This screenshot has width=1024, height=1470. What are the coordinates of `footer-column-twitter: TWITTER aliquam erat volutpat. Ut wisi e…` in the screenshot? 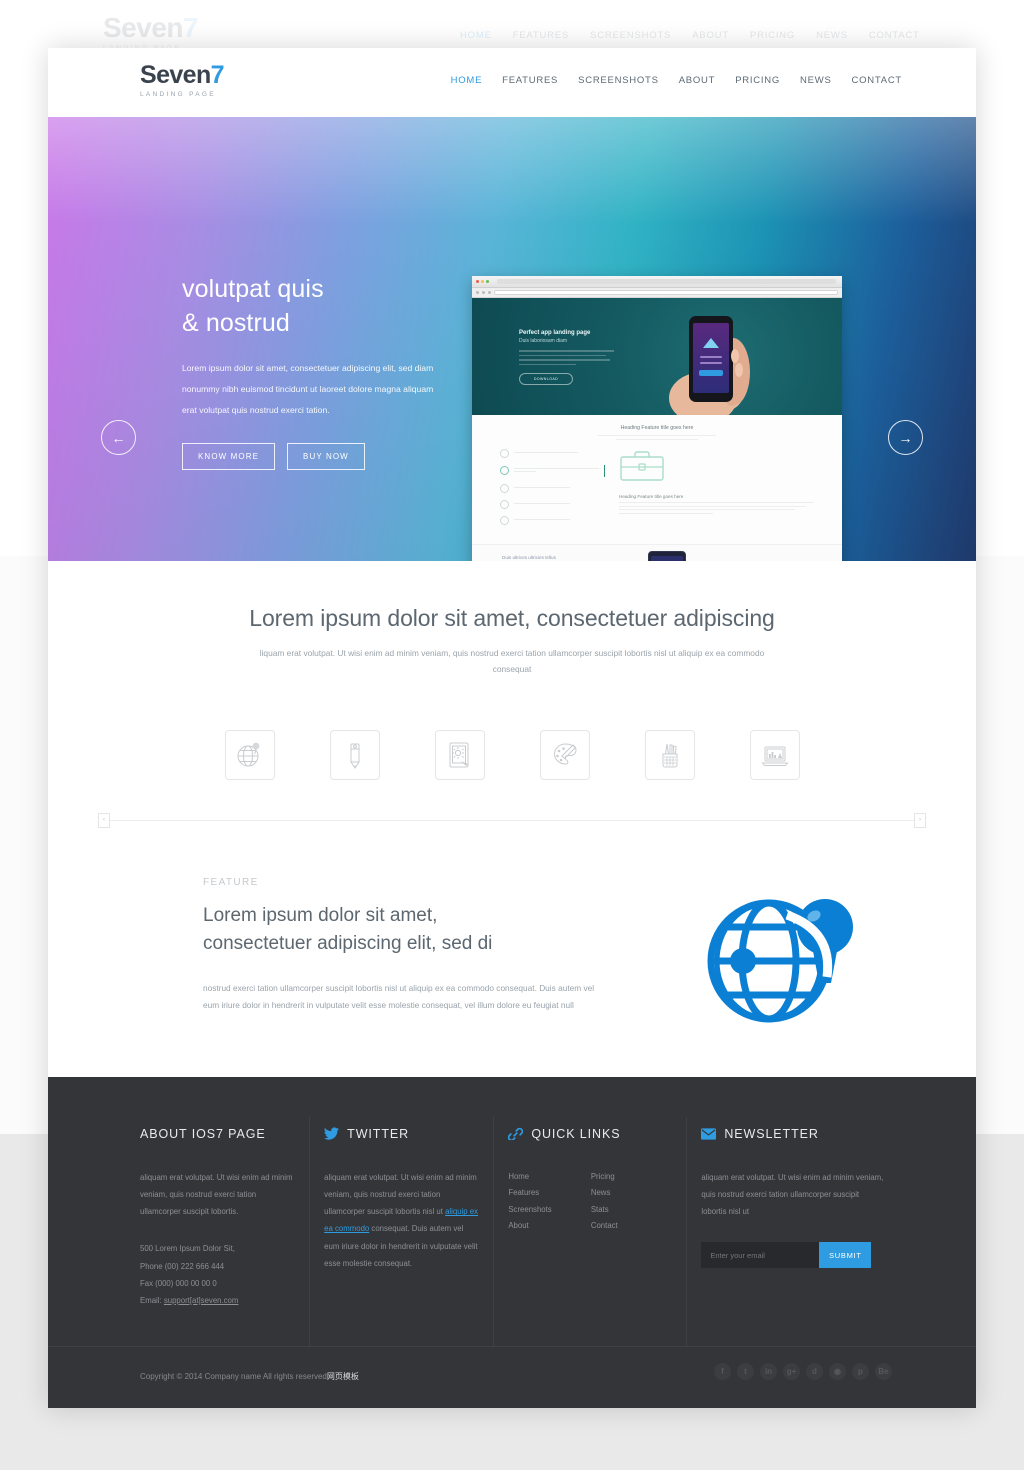 It's located at (416, 1231).